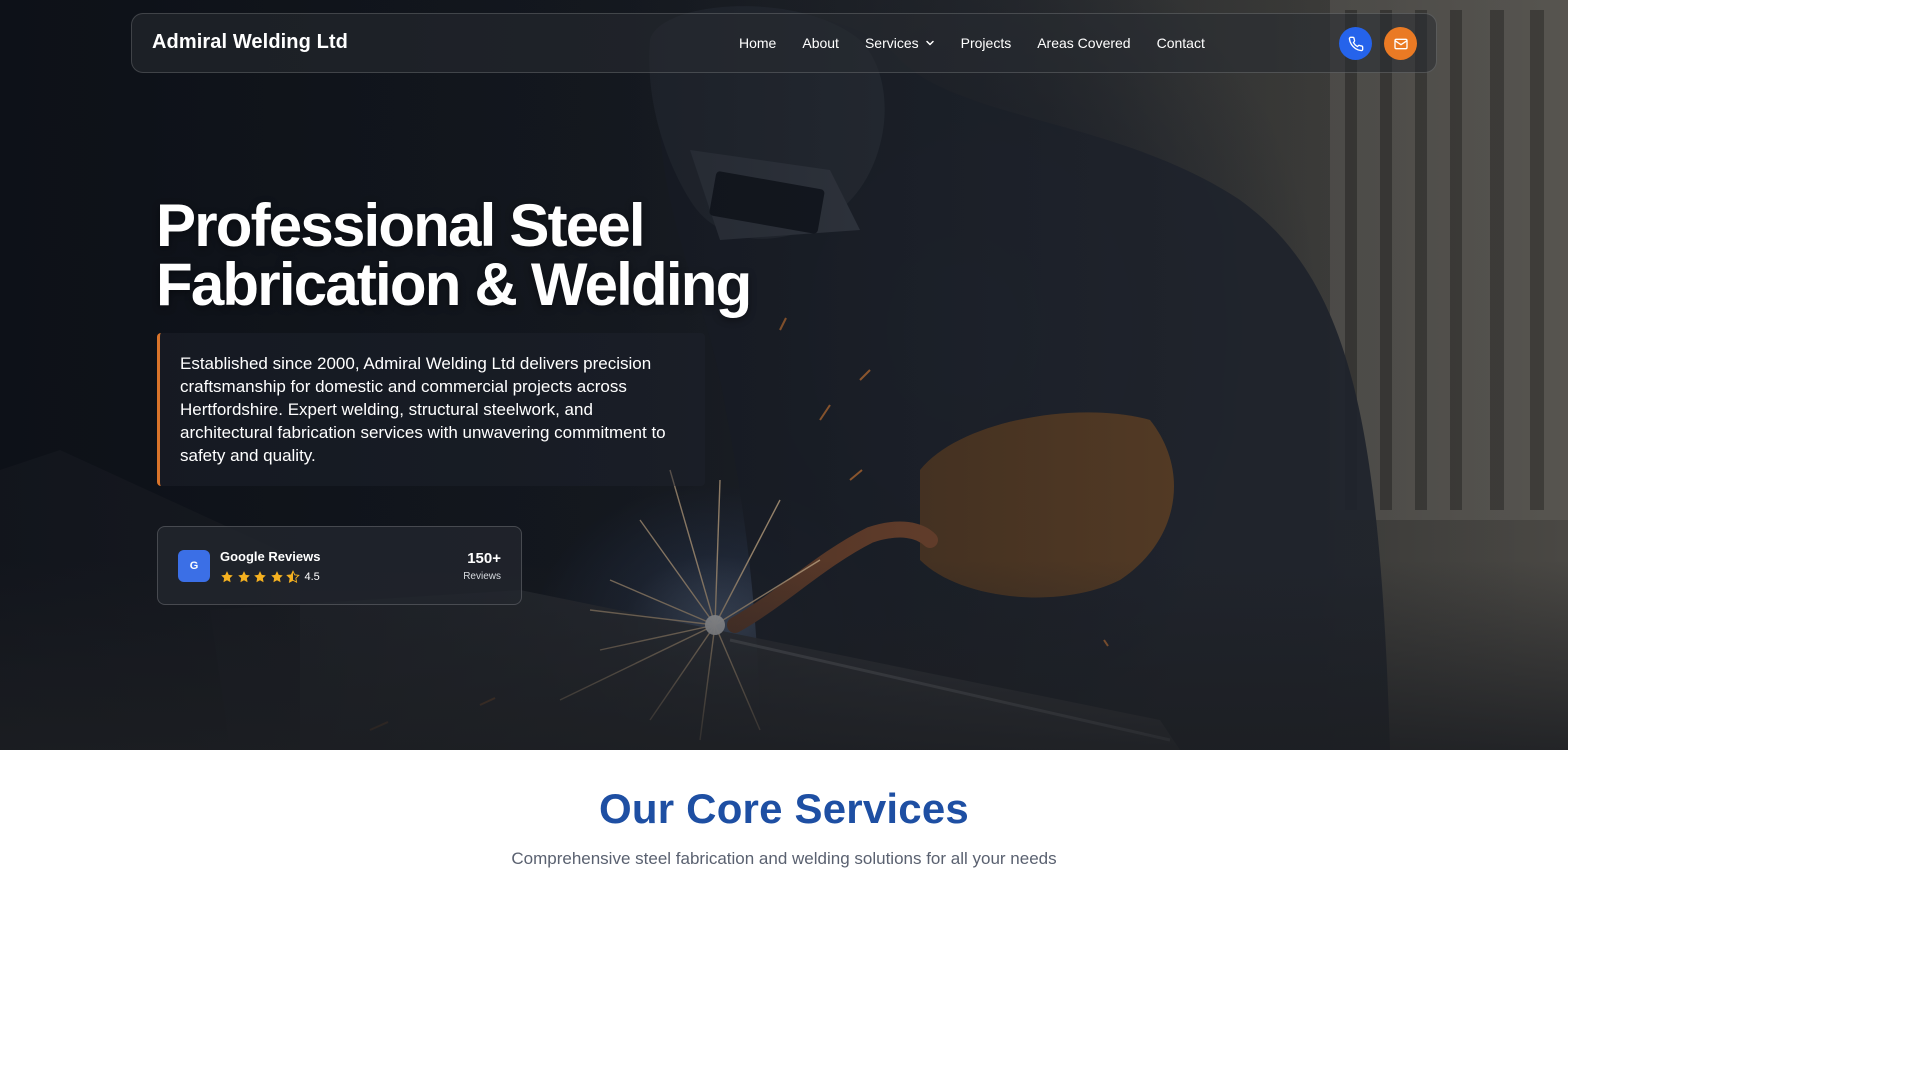 Image resolution: width=1920 pixels, height=1080 pixels. I want to click on hero-title: Professional Steel Fabrication & Welding, so click(506, 255).